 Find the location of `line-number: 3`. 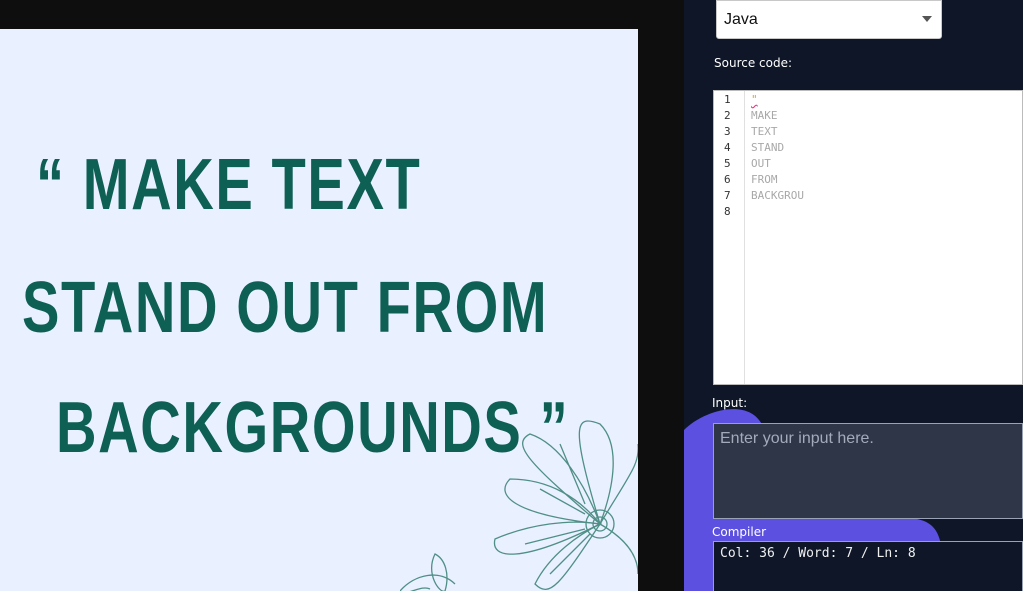

line-number: 3 is located at coordinates (727, 131).